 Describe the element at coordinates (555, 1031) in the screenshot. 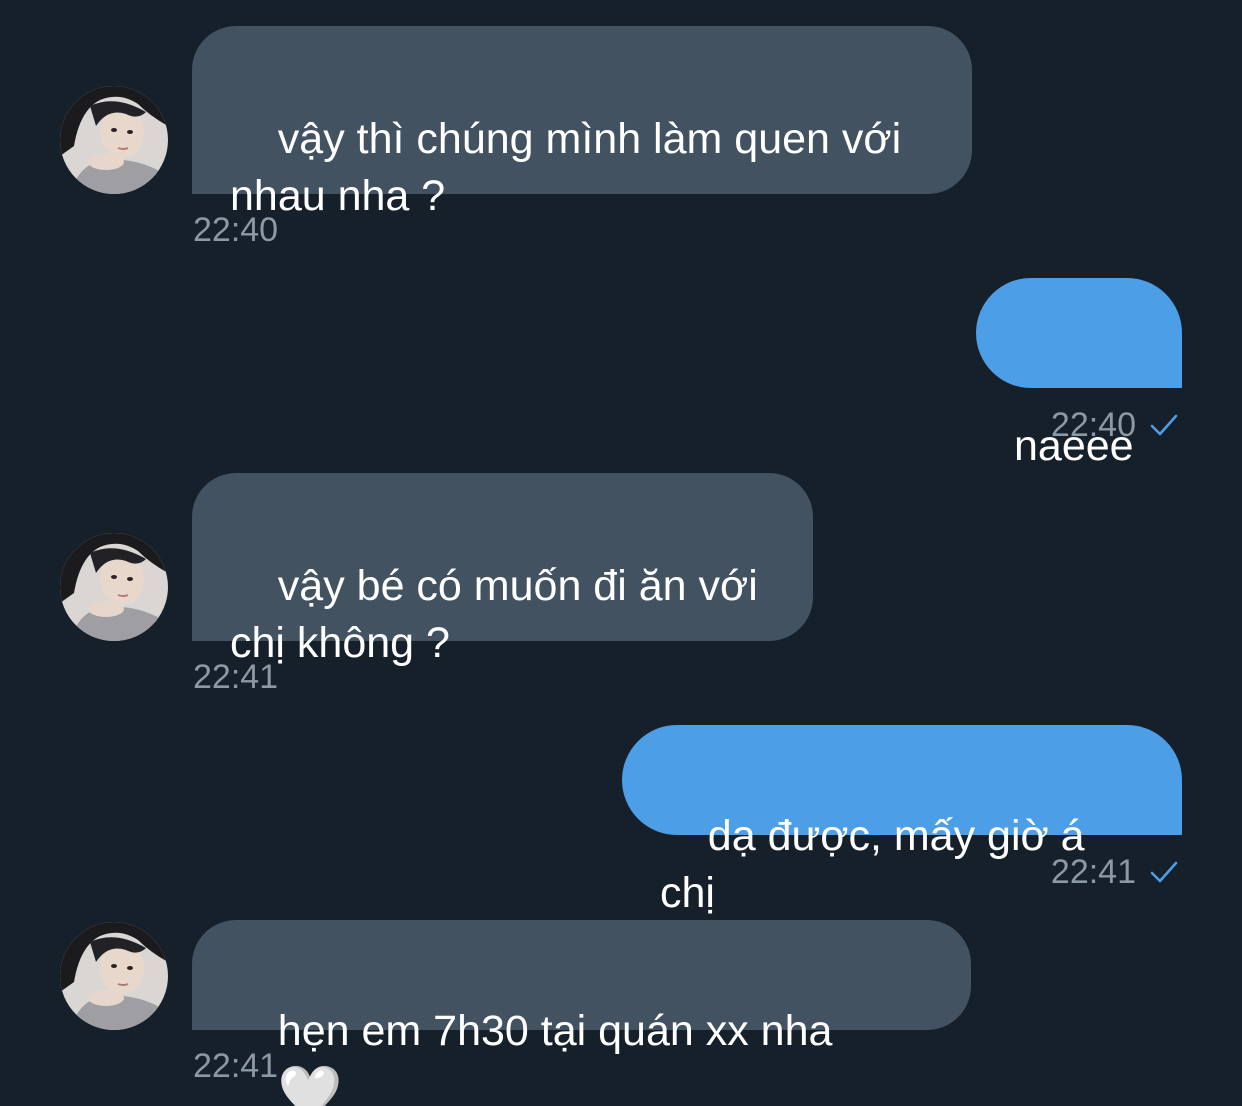

I see `message-text: hẹn em 7h30 tại quán xx nha` at that location.